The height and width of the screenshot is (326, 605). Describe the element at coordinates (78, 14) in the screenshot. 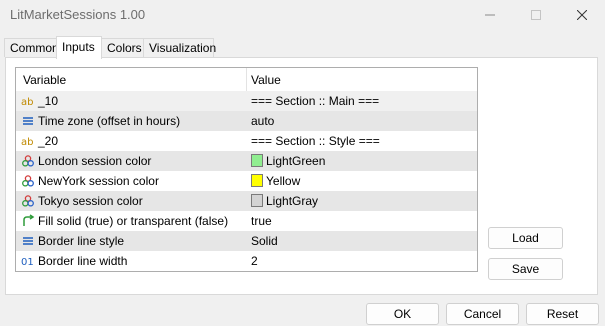

I see `window-title: LitMarketSessions 1.00` at that location.